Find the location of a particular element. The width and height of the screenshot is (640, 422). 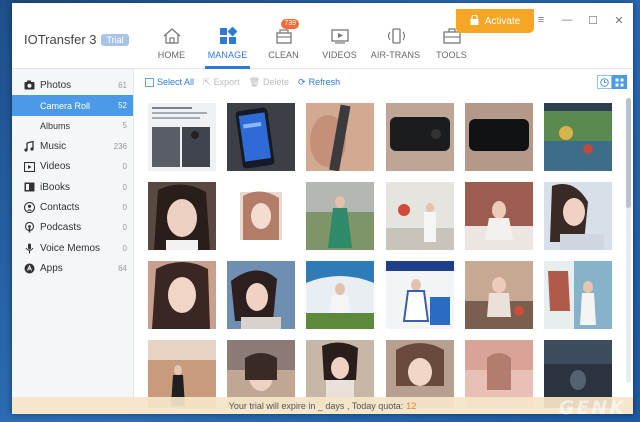

refresh-icon: ⟳ is located at coordinates (302, 81).